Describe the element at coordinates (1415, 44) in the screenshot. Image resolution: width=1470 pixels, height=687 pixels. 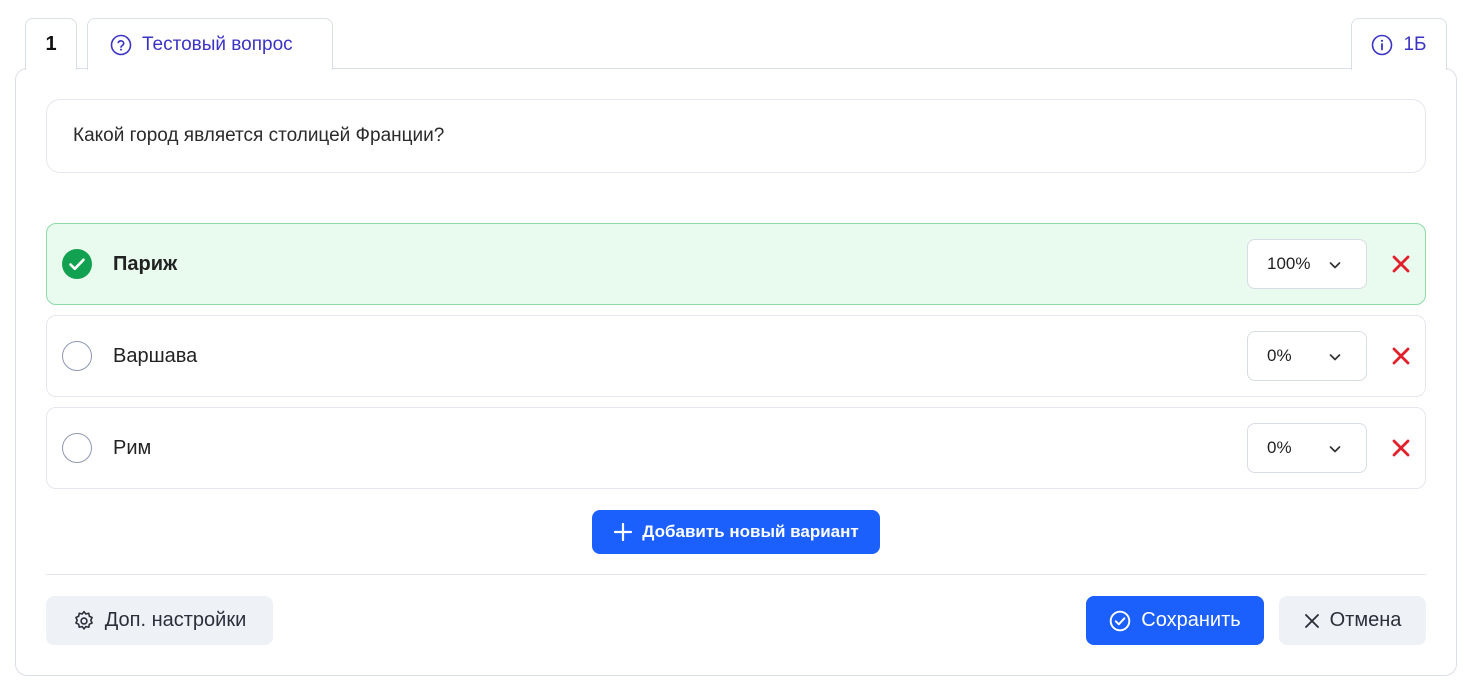
I see `points-label: 1Б` at that location.